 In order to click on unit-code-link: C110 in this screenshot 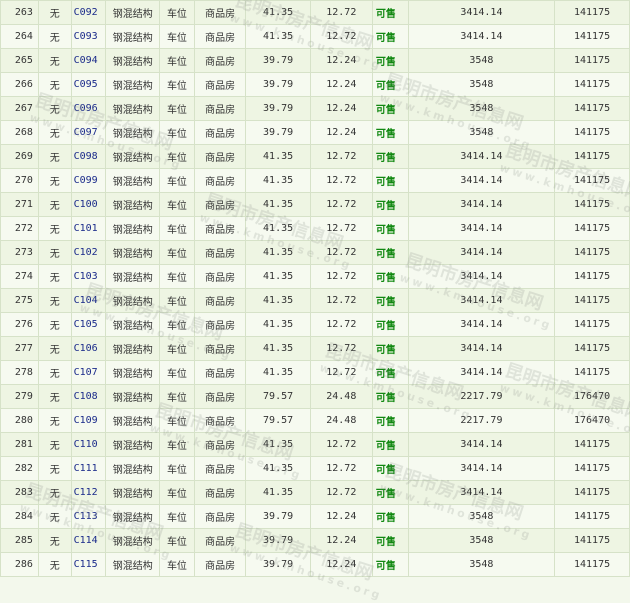, I will do `click(88, 444)`.